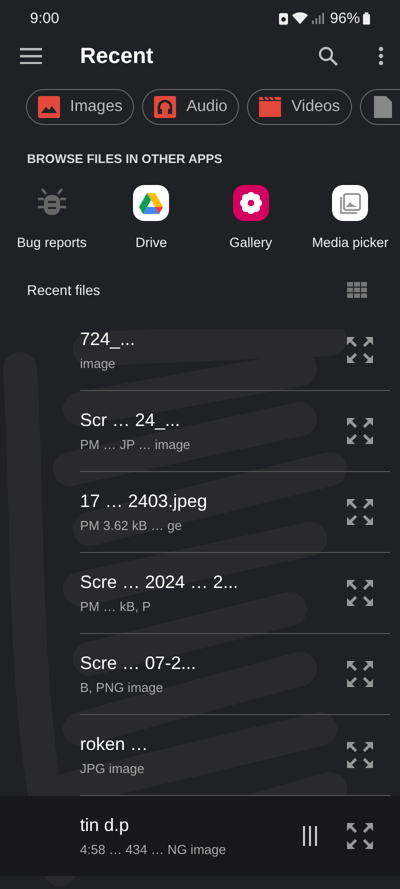 The width and height of the screenshot is (400, 889). Describe the element at coordinates (153, 849) in the screenshot. I see `file-details: 4:58 … 434 … NG image` at that location.